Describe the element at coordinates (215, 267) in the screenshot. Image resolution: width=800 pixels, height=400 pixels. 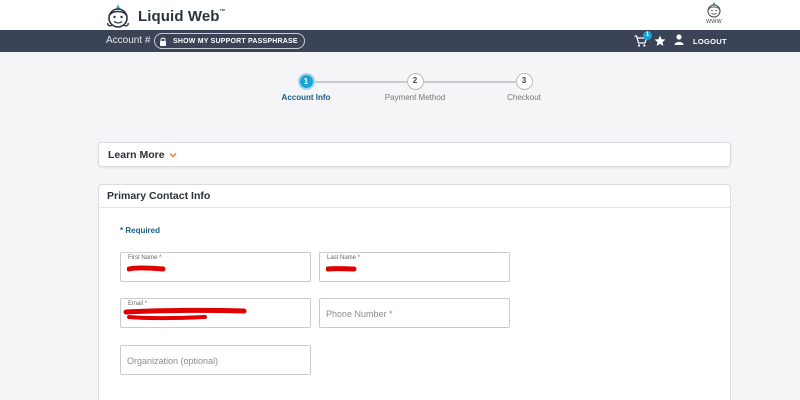
I see `first-name-field: First Name *` at that location.